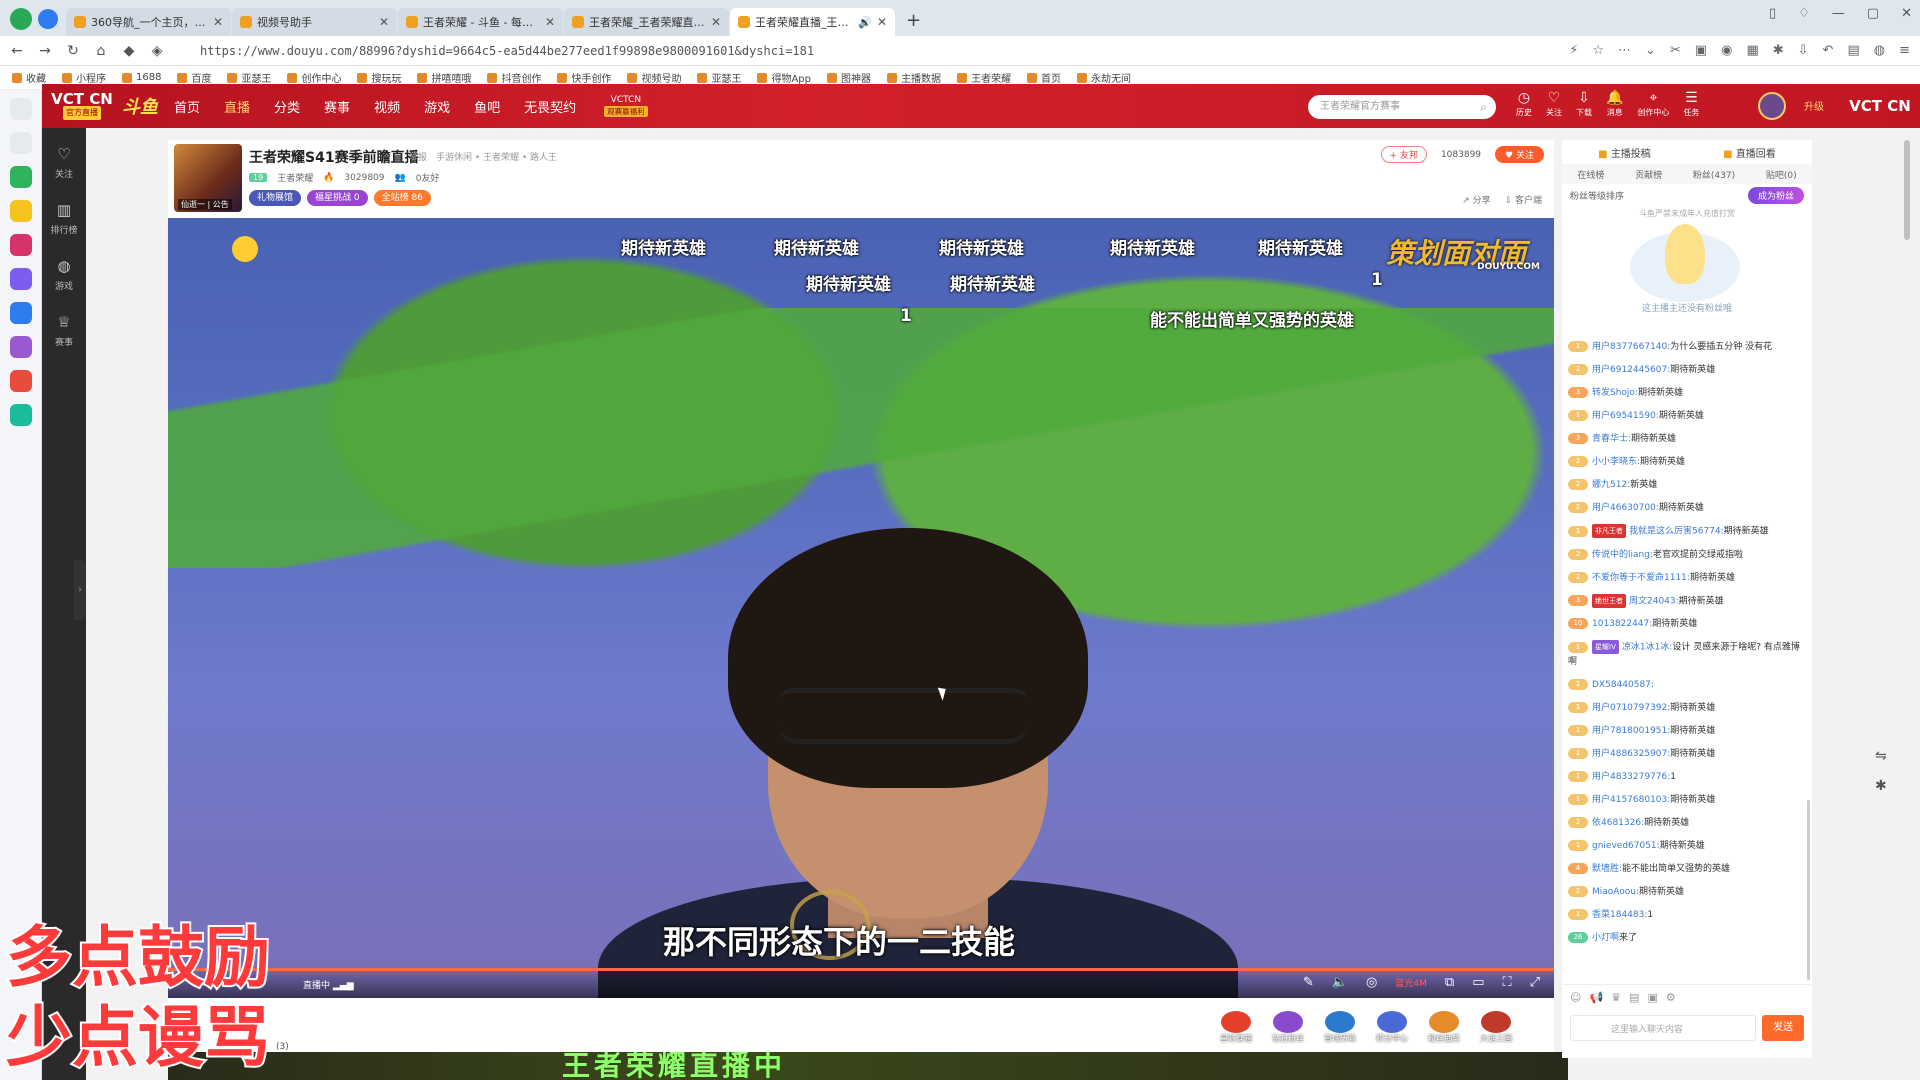  Describe the element at coordinates (1483, 107) in the screenshot. I see `search-icon: ⌕` at that location.